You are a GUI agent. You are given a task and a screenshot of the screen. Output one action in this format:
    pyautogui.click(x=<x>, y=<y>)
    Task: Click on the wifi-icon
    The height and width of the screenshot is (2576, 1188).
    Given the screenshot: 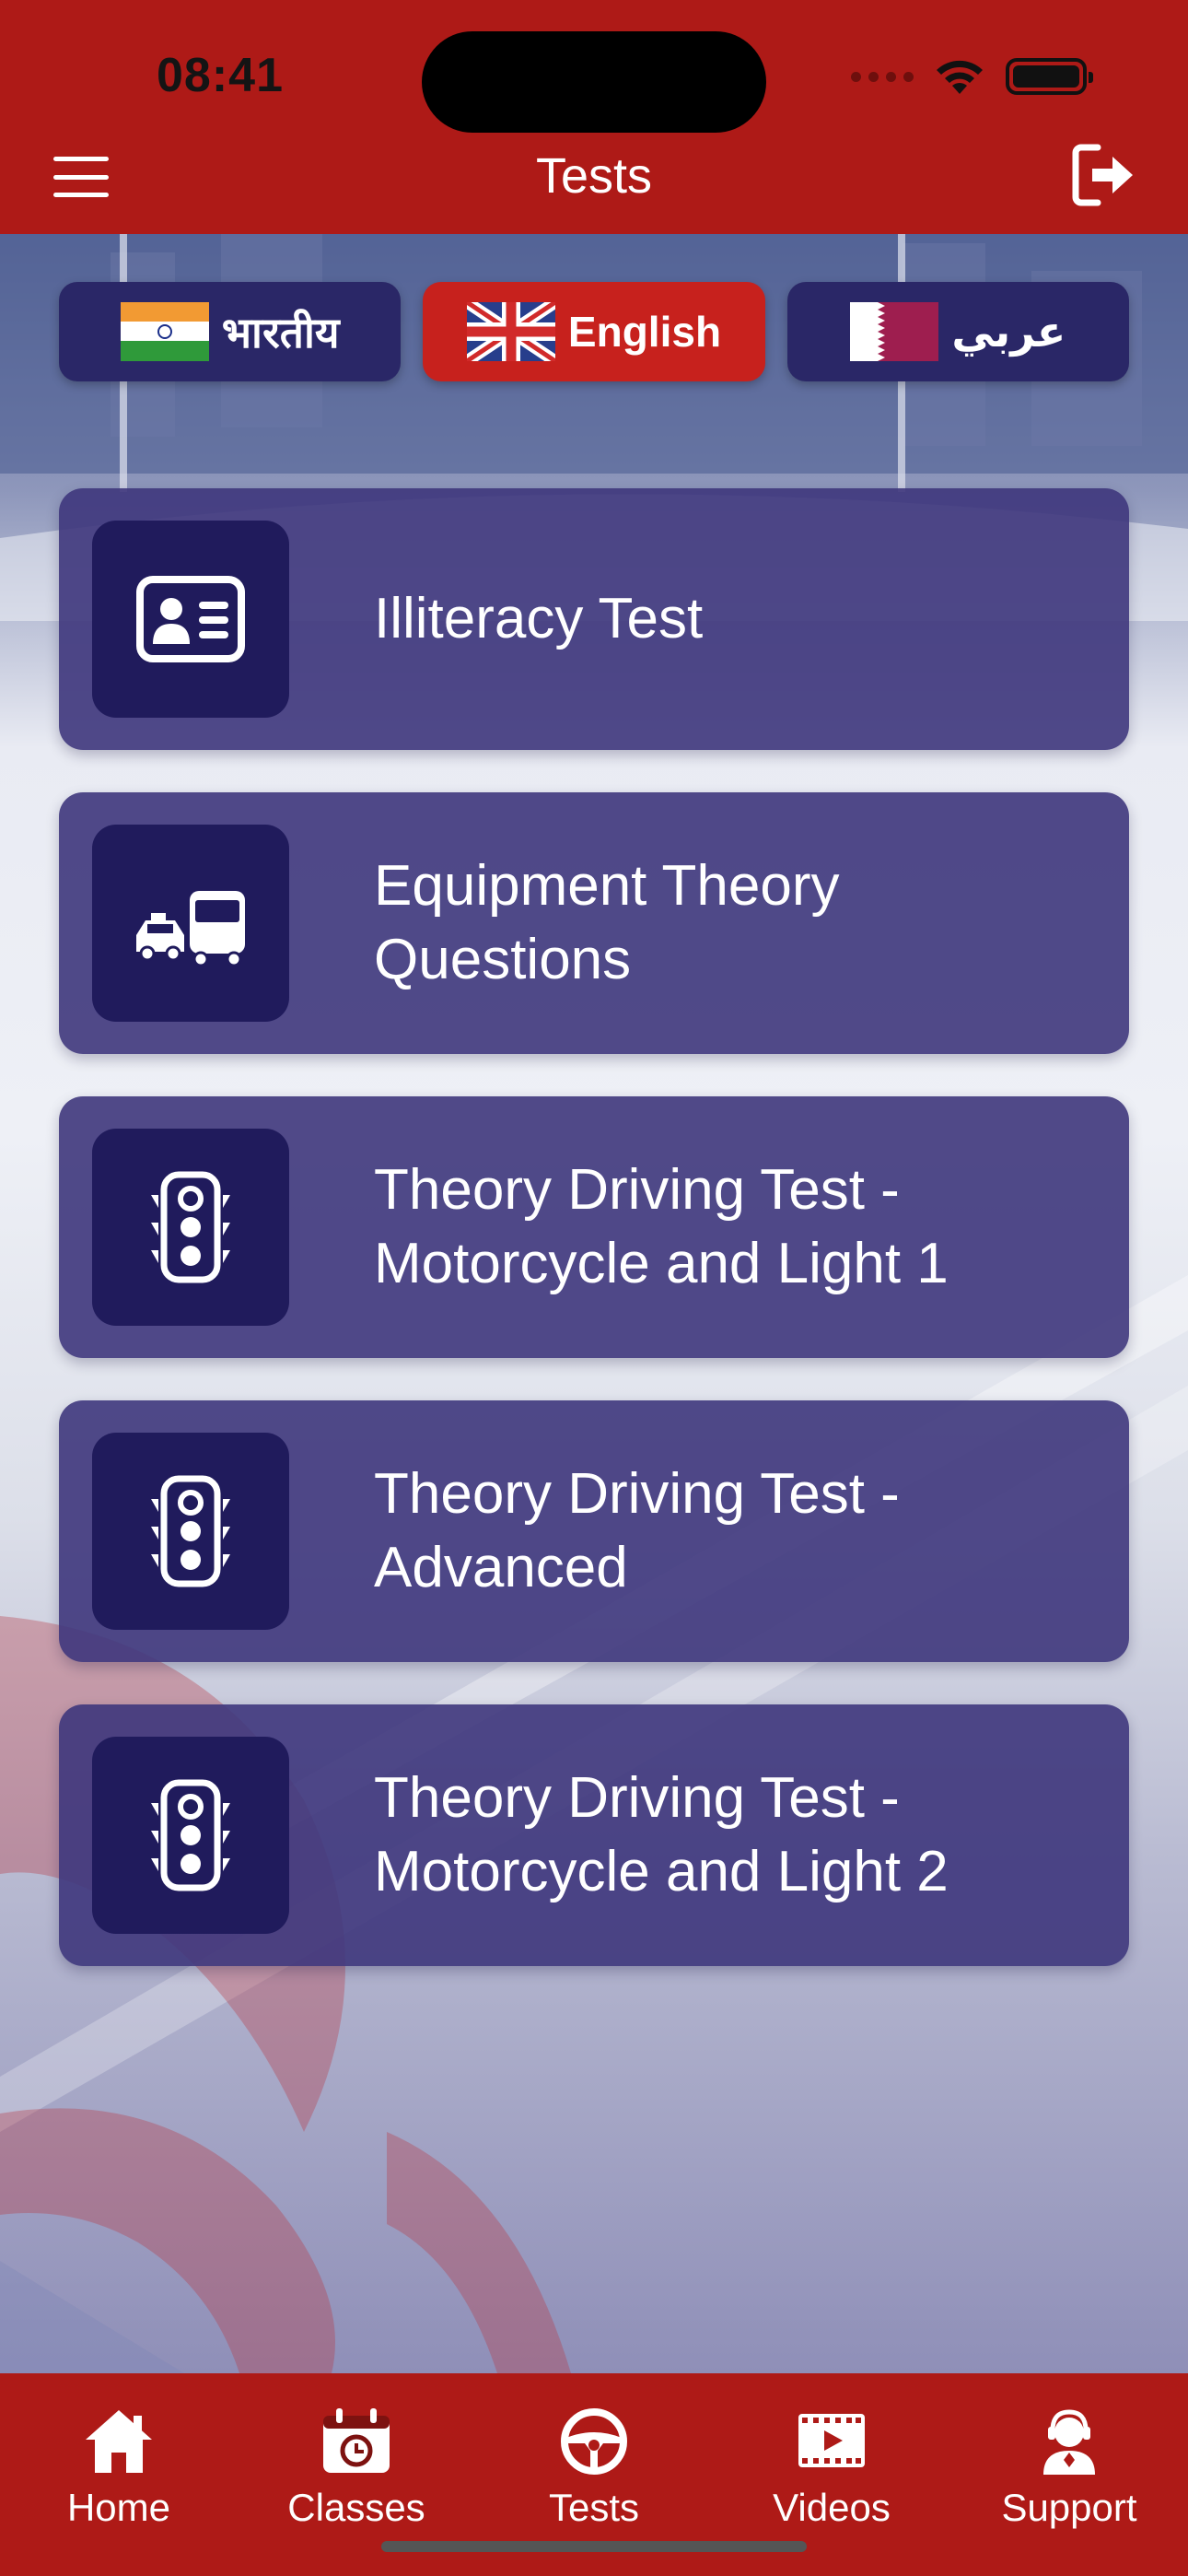 What is the action you would take?
    pyautogui.click(x=960, y=77)
    